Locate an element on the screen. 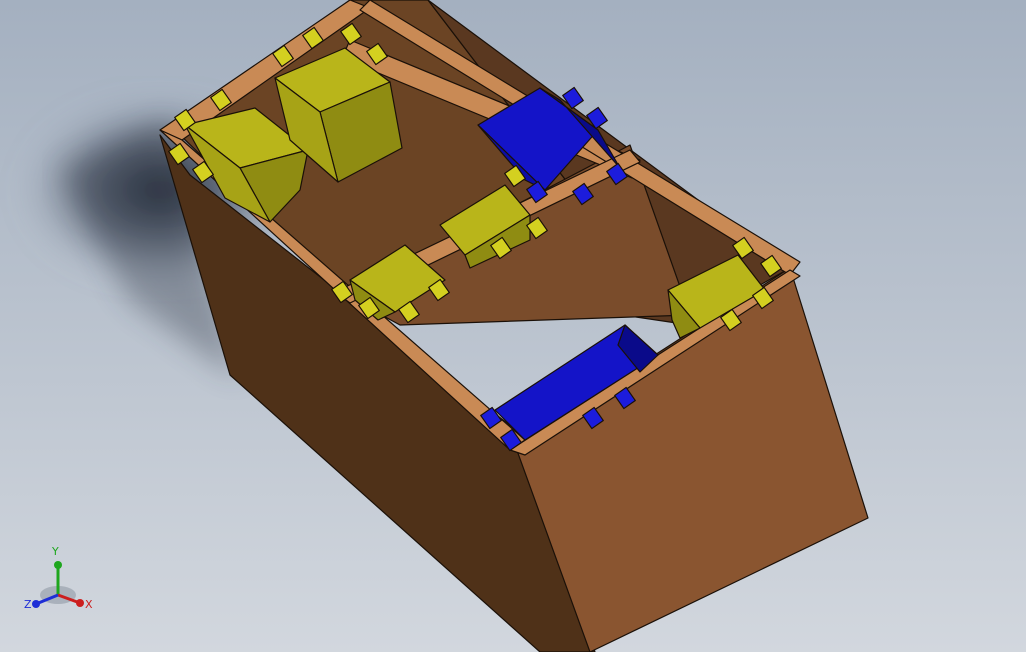 This screenshot has width=1026, height=652. x-axis-label: X is located at coordinates (89, 604).